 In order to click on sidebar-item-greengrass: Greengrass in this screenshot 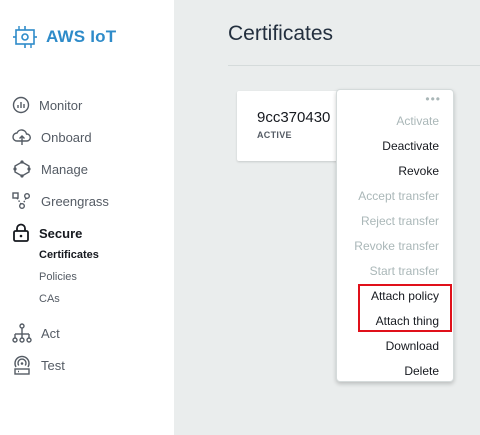, I will do `click(60, 201)`.